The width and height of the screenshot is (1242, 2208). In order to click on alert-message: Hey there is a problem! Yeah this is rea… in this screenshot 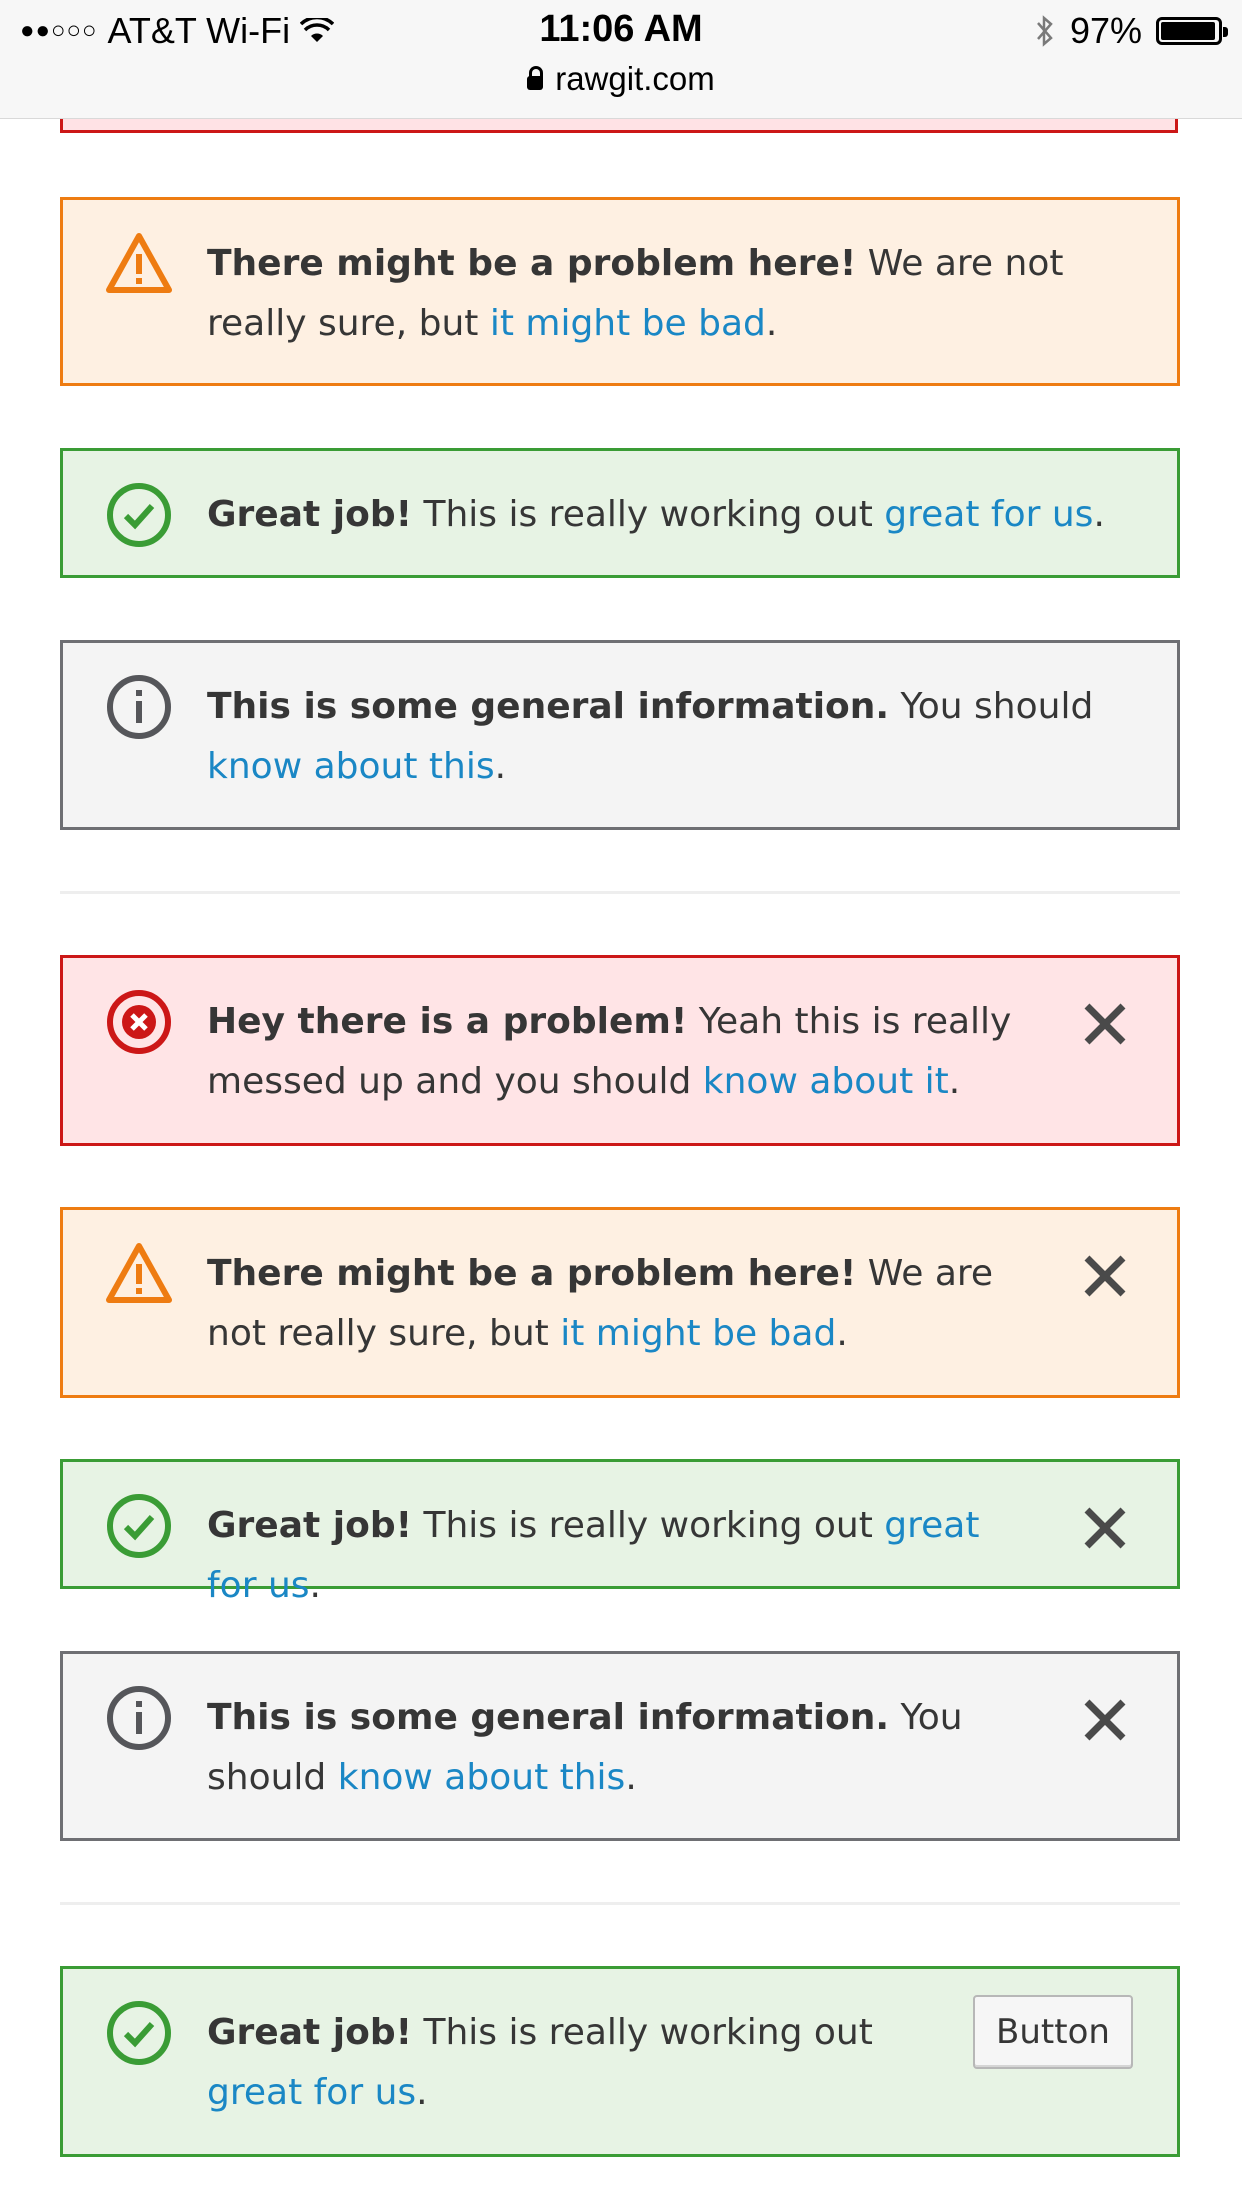, I will do `click(612, 1052)`.